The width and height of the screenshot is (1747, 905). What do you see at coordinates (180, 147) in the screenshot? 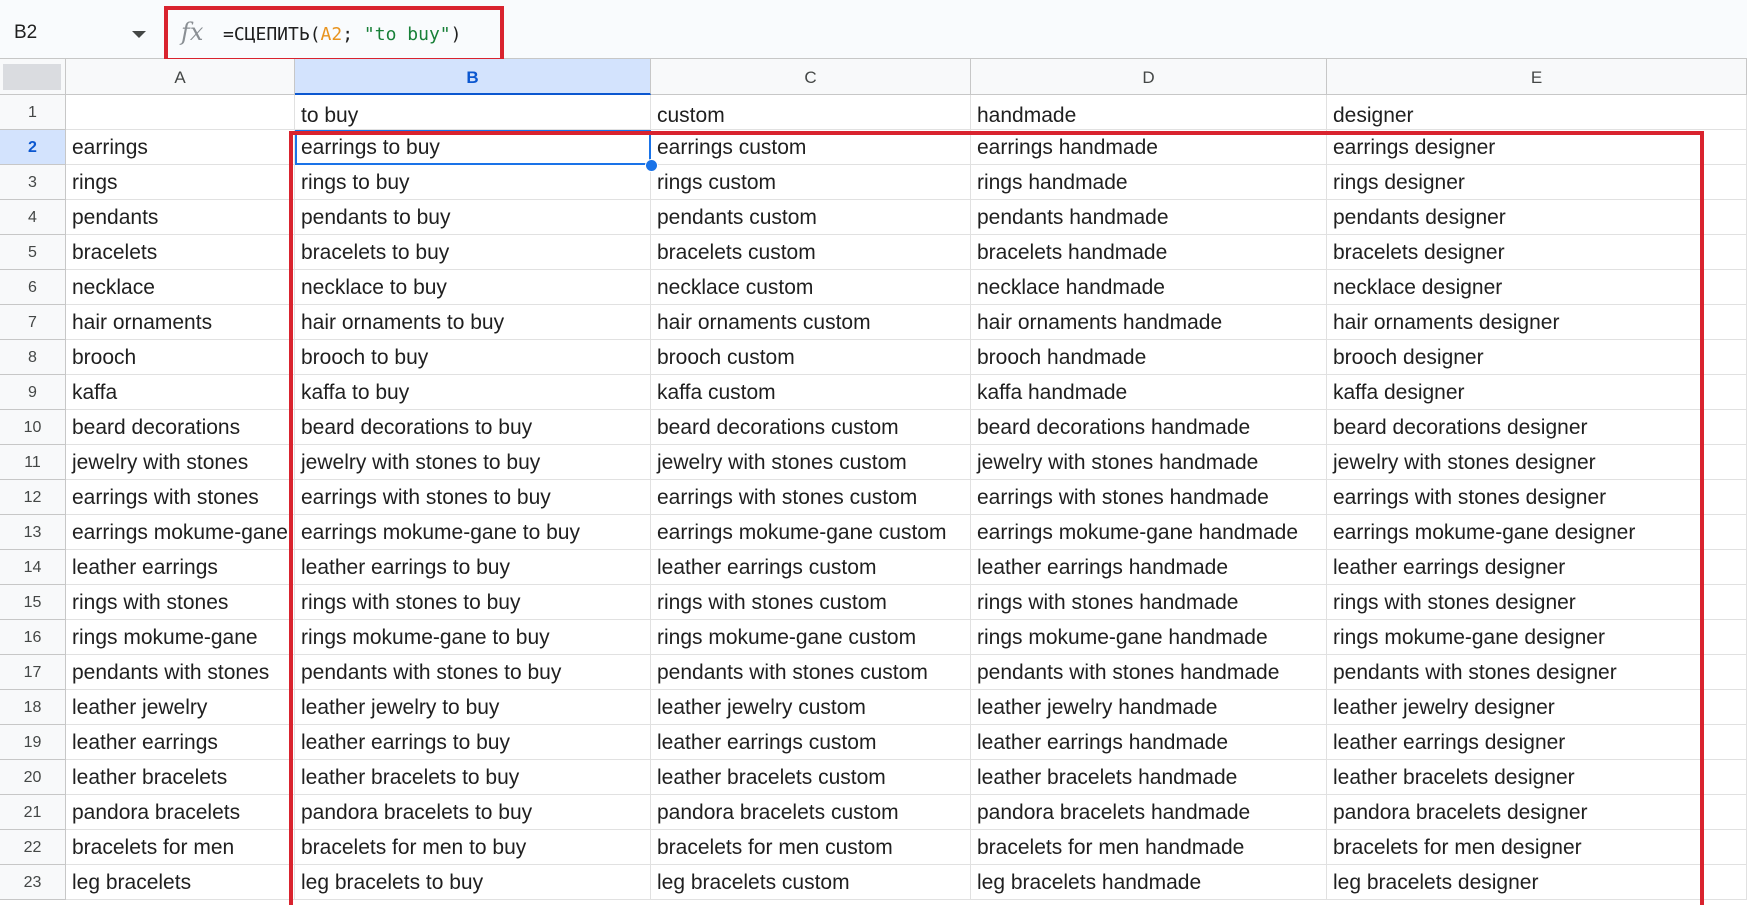
I see `cell-a2: earrings` at bounding box center [180, 147].